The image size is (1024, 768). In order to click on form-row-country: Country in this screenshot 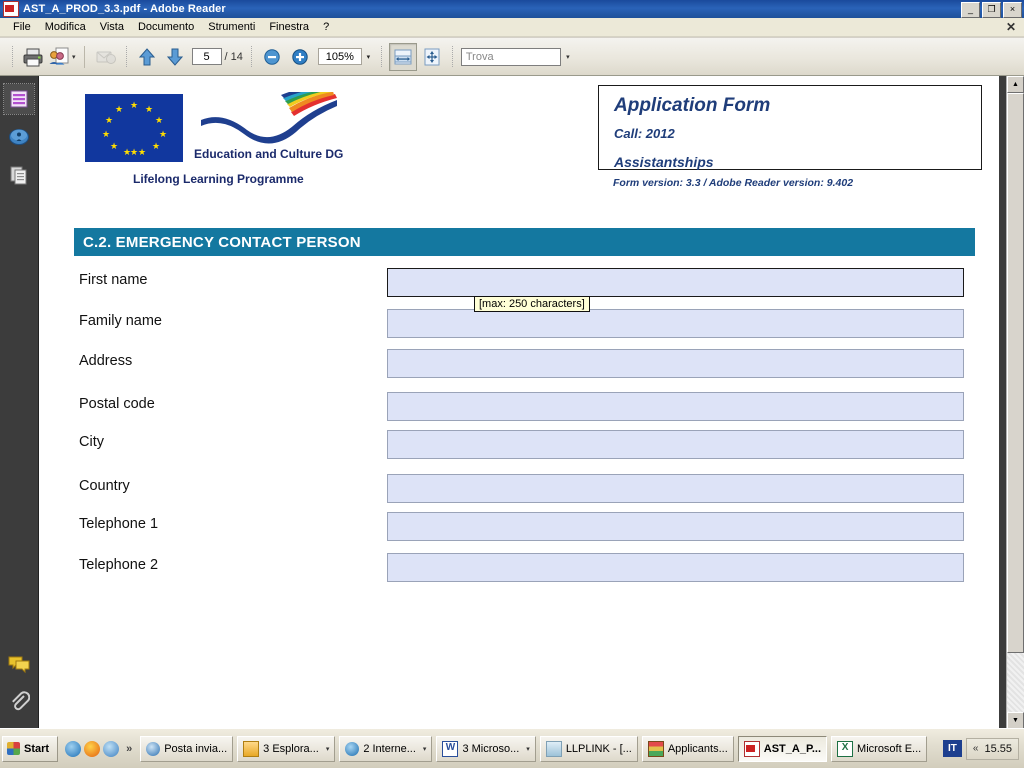, I will do `click(524, 491)`.